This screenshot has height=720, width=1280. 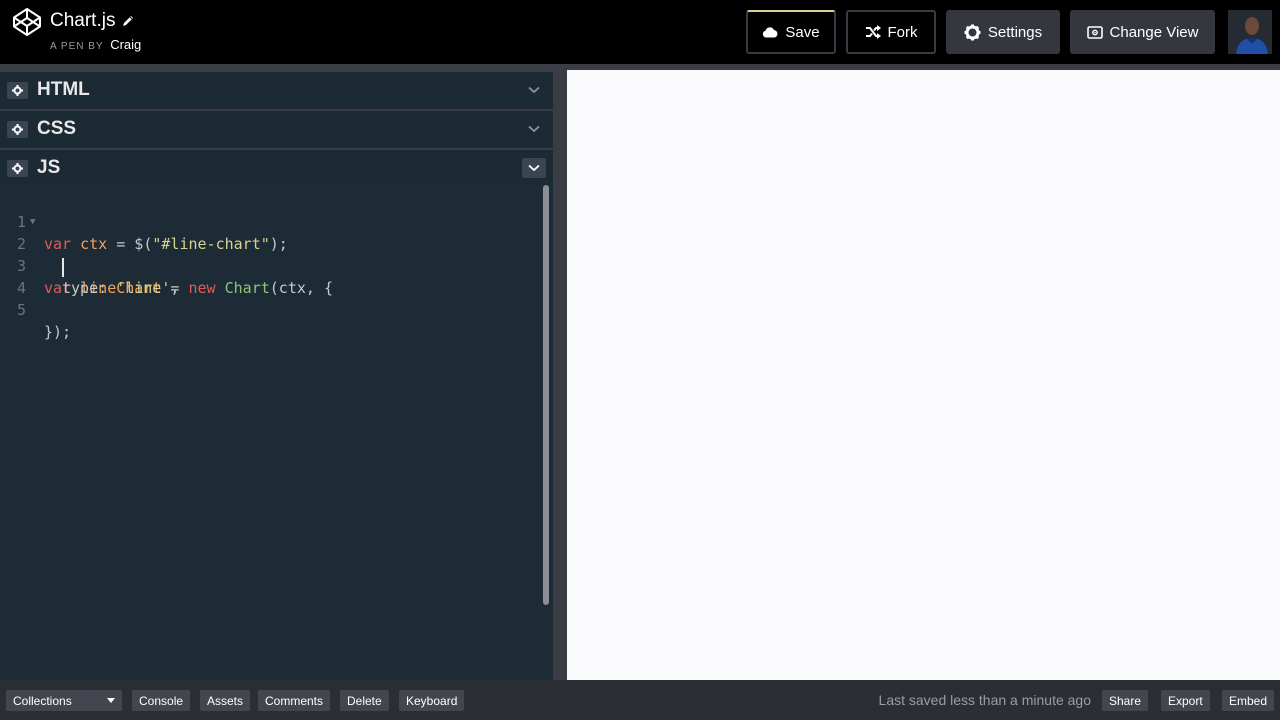 I want to click on code-line: 4, so click(x=270, y=276).